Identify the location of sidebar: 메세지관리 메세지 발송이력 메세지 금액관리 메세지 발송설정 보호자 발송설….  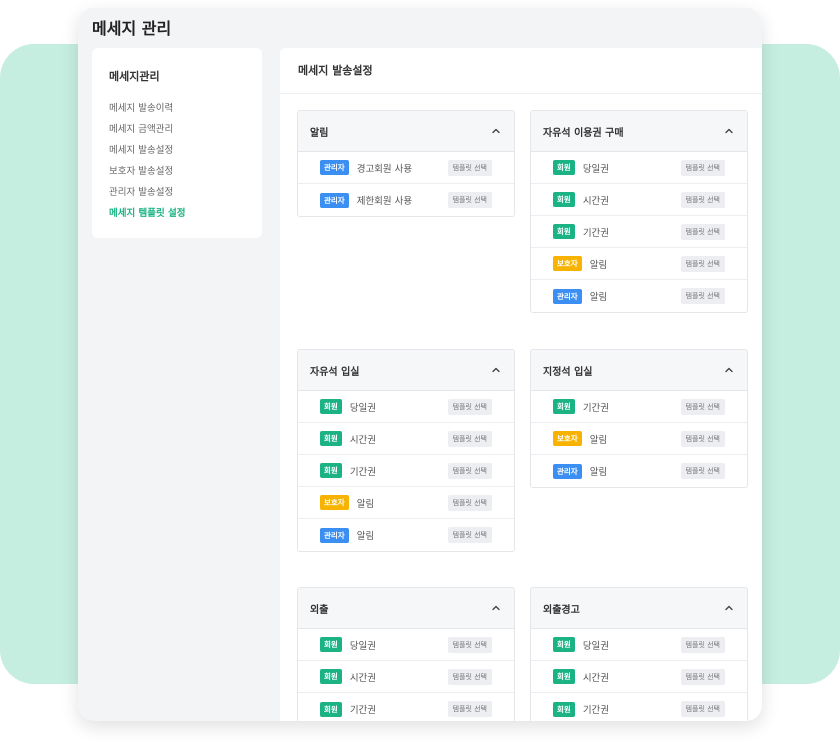
(177, 143).